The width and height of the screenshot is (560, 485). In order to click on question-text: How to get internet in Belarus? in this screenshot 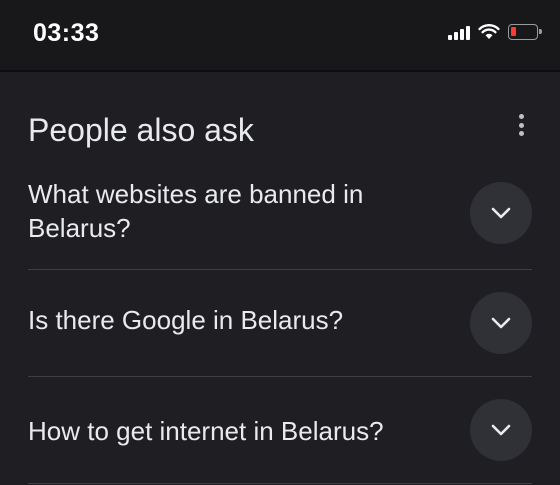, I will do `click(206, 431)`.